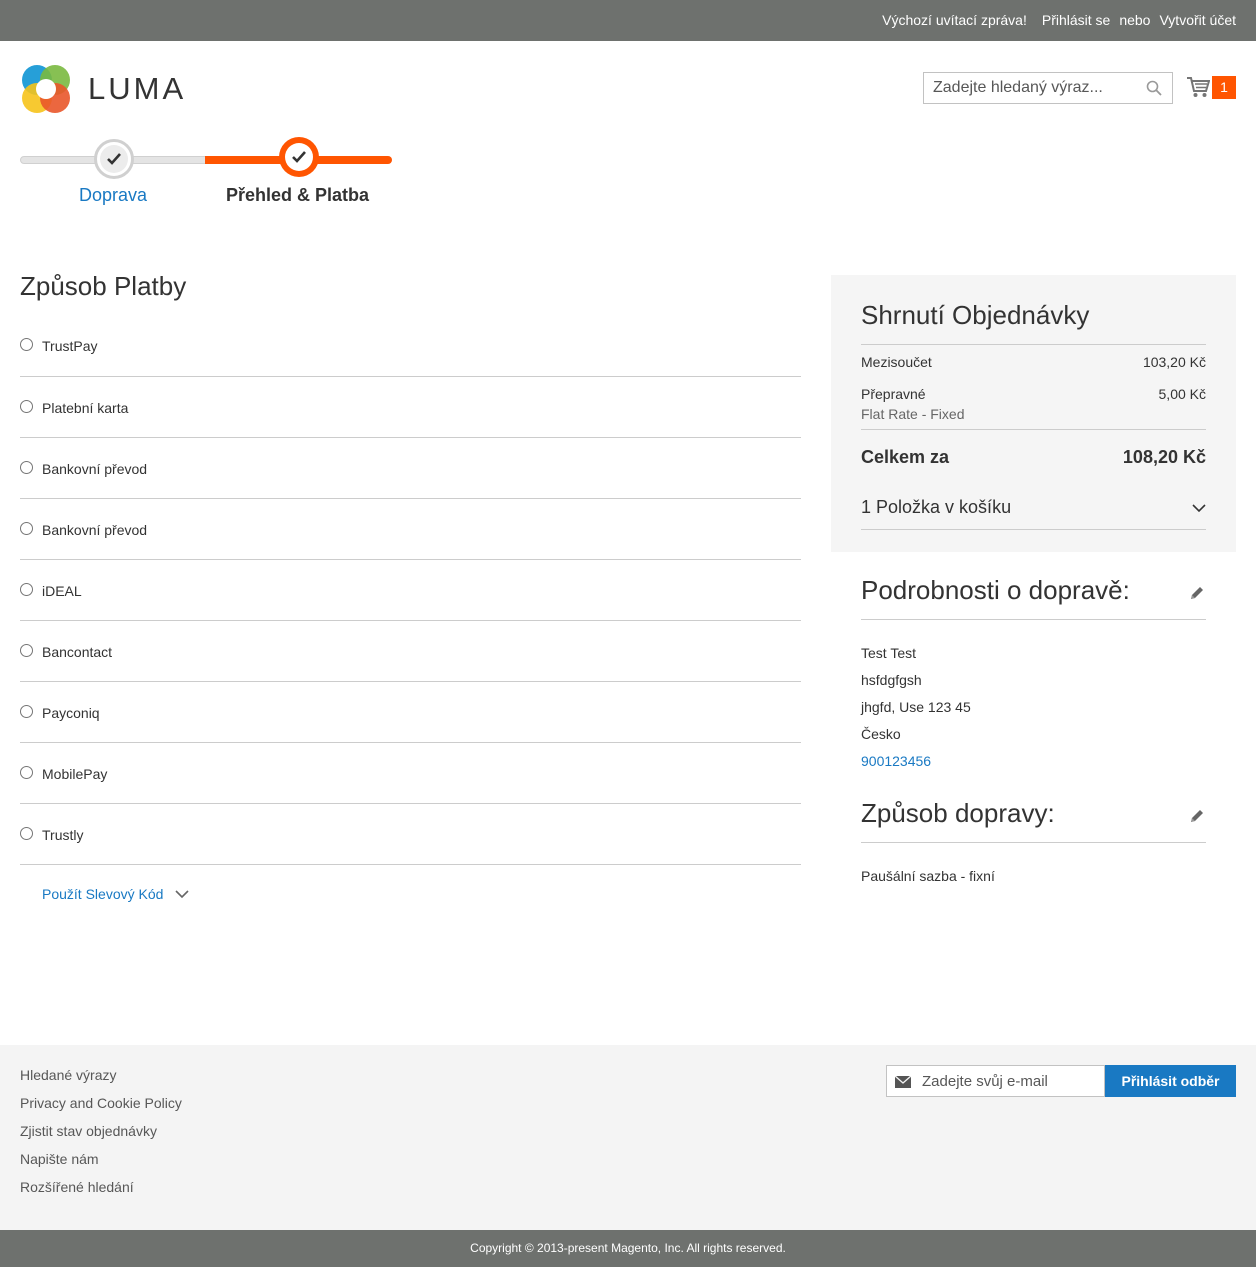 This screenshot has height=1267, width=1256. Describe the element at coordinates (896, 761) in the screenshot. I see `address-phone-link: 900123456` at that location.